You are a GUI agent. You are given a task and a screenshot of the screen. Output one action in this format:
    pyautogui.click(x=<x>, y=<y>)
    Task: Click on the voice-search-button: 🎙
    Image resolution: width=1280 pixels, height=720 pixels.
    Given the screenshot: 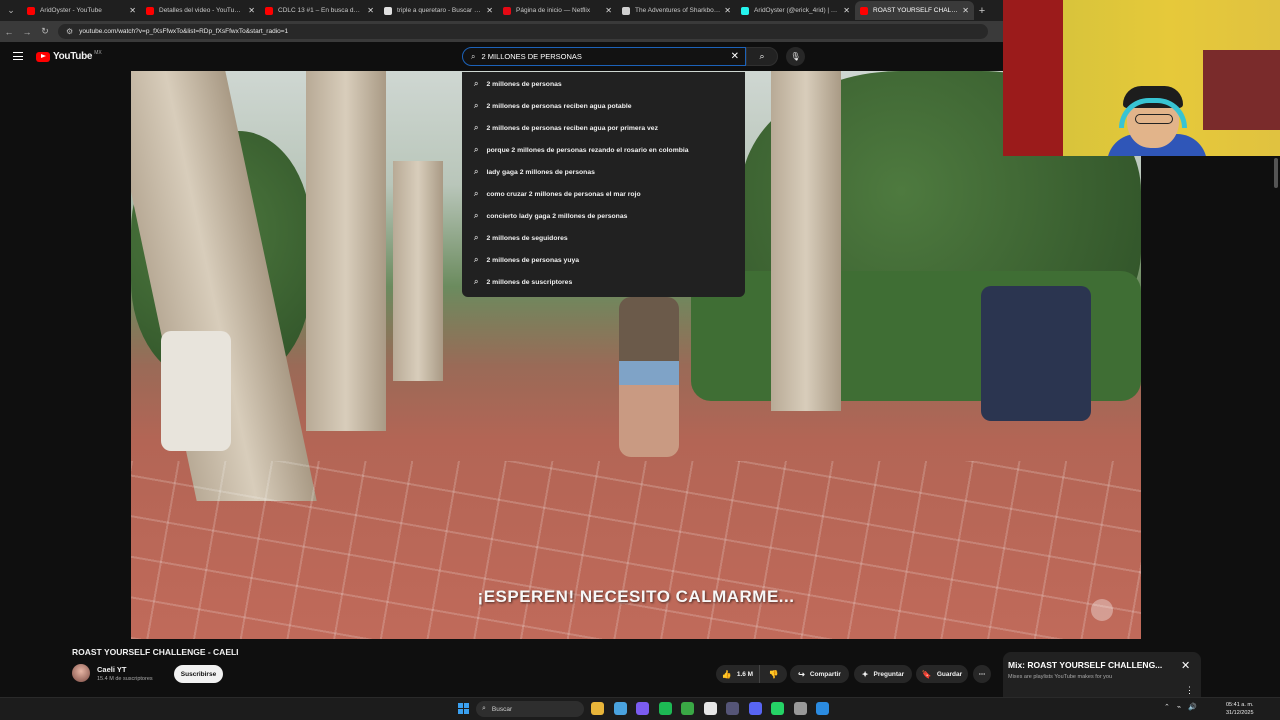 What is the action you would take?
    pyautogui.click(x=795, y=56)
    